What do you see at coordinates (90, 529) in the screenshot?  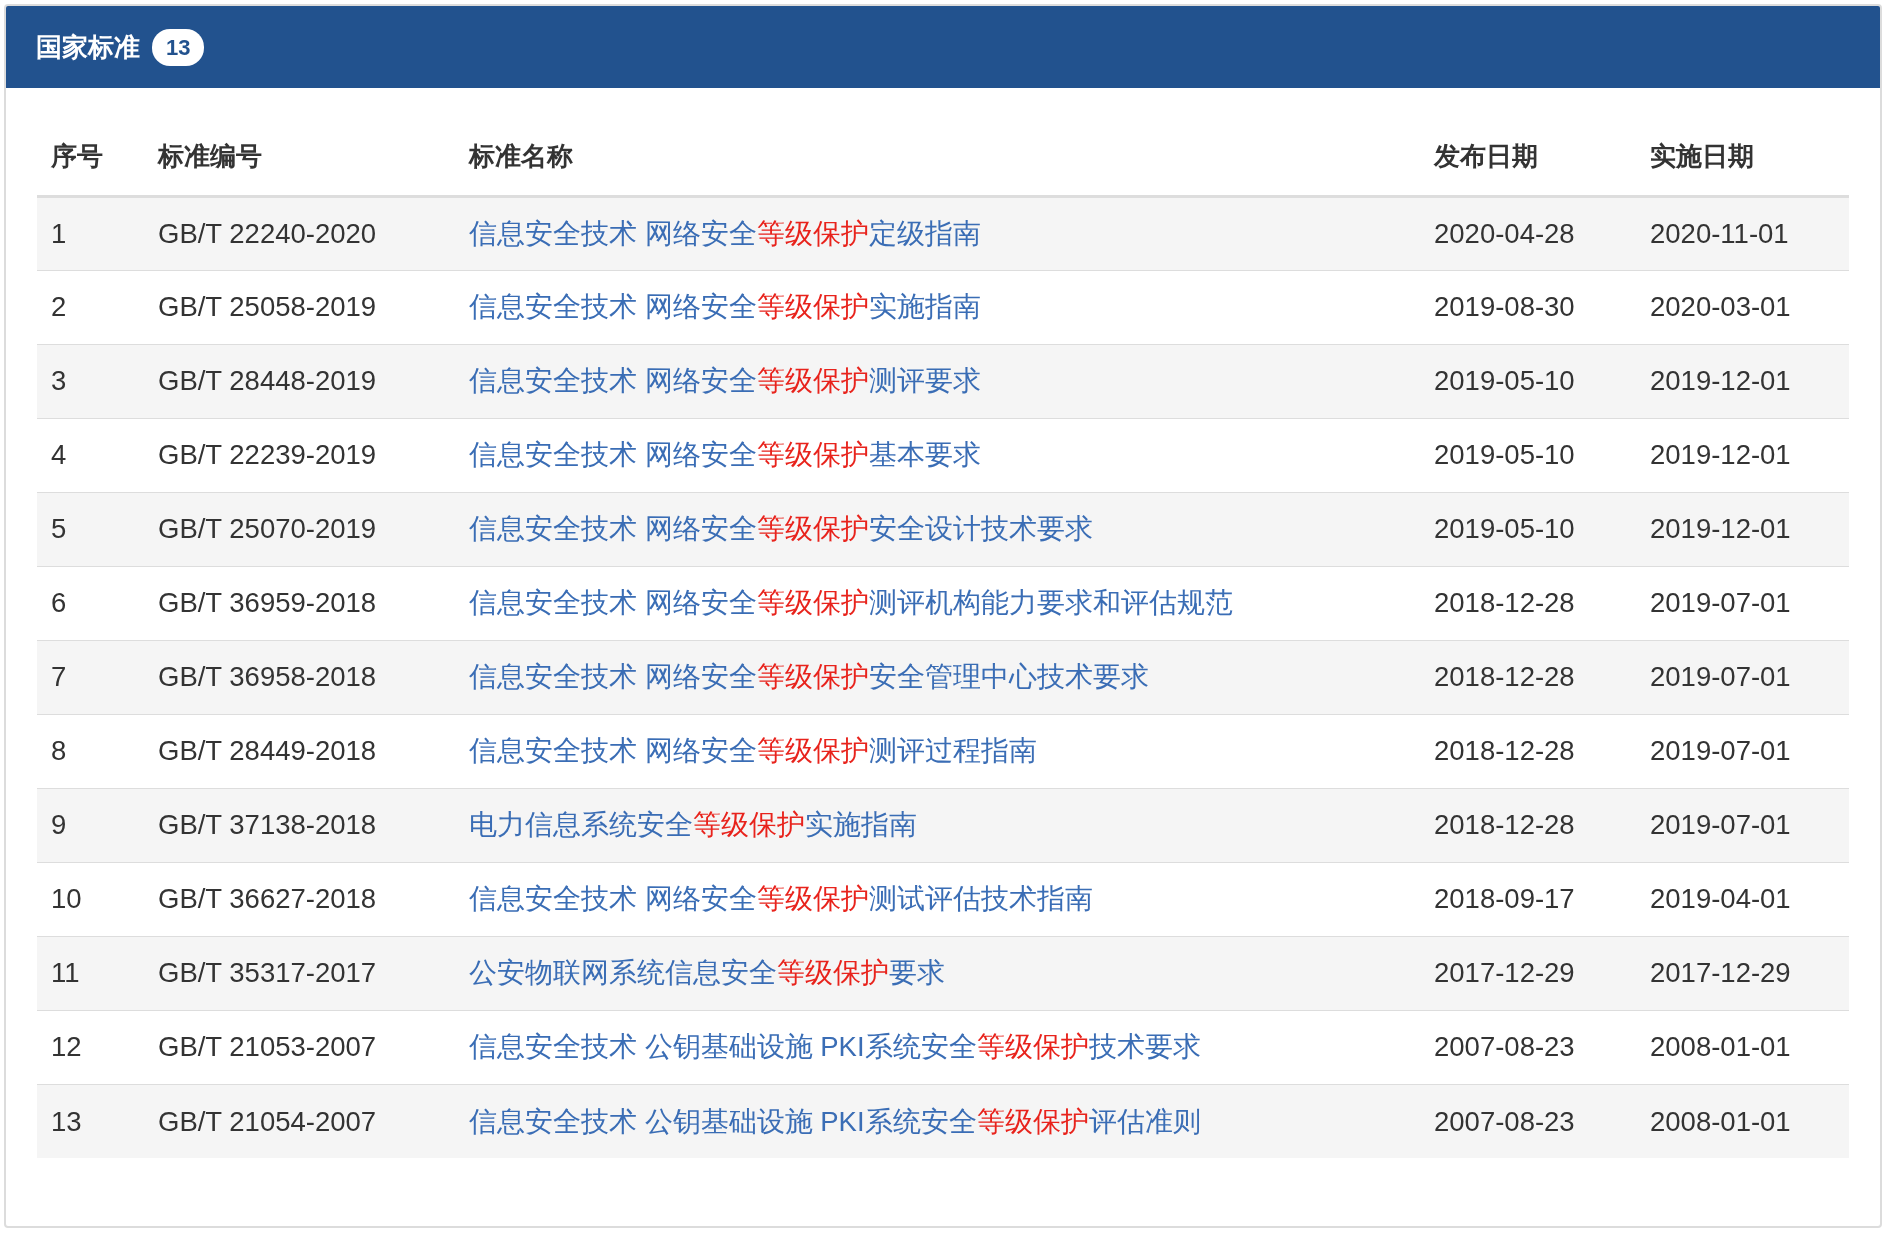 I see `table-cell: 5` at bounding box center [90, 529].